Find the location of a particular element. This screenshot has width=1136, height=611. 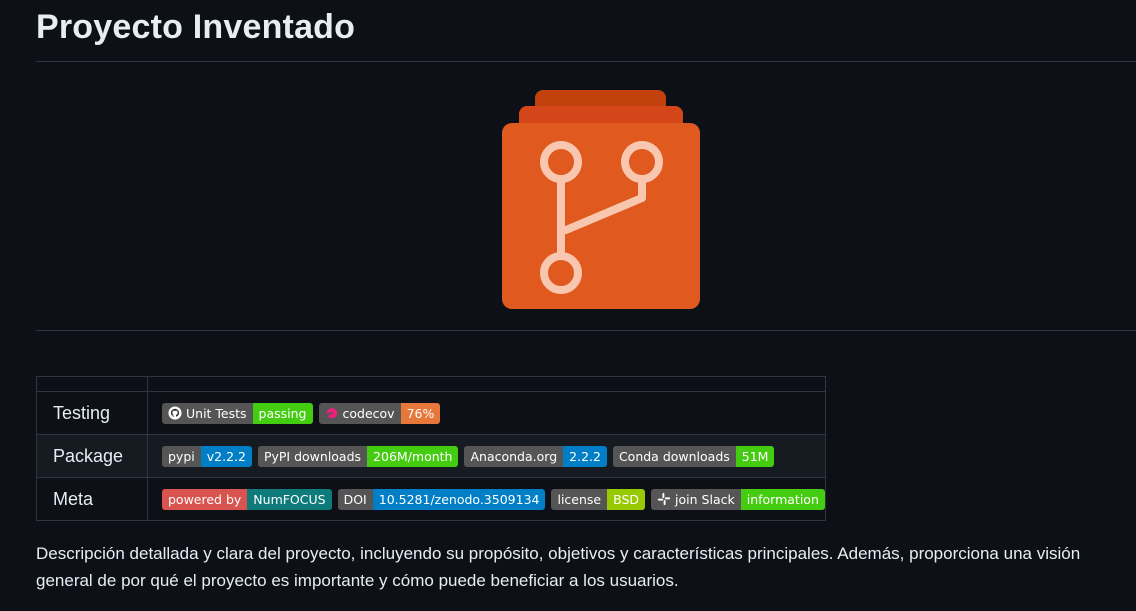

badge-right-text: 206M/month is located at coordinates (413, 456).